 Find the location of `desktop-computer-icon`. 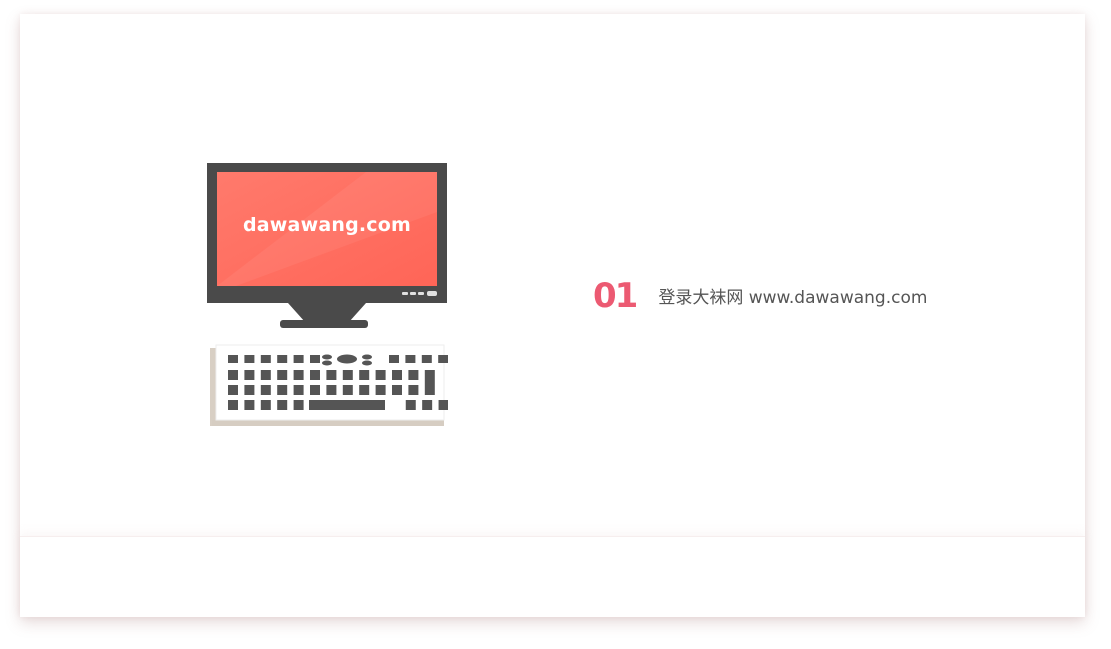

desktop-computer-icon is located at coordinates (327, 294).